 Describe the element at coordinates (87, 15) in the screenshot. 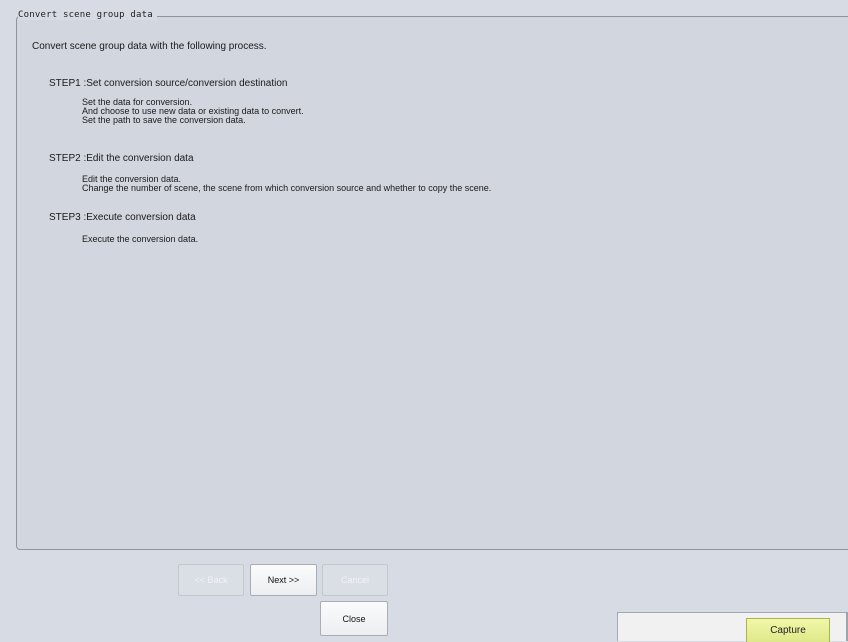

I see `panel-title: Convert scene group data` at that location.